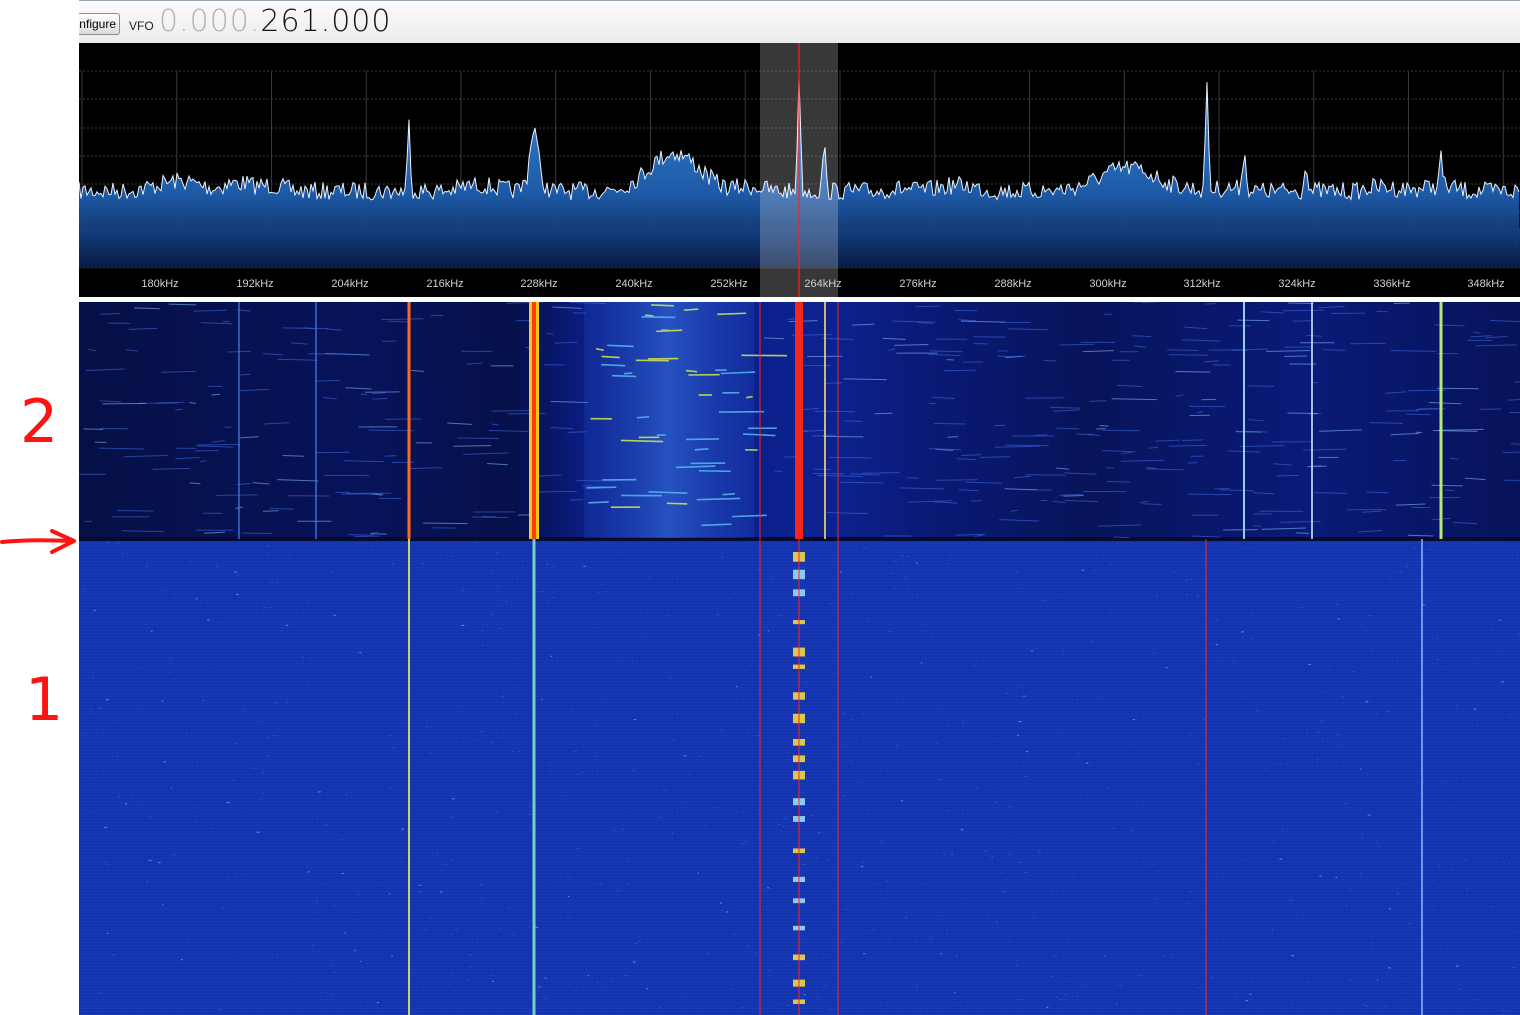 The width and height of the screenshot is (1520, 1015). Describe the element at coordinates (1107, 284) in the screenshot. I see `freq-label: 300kHz` at that location.